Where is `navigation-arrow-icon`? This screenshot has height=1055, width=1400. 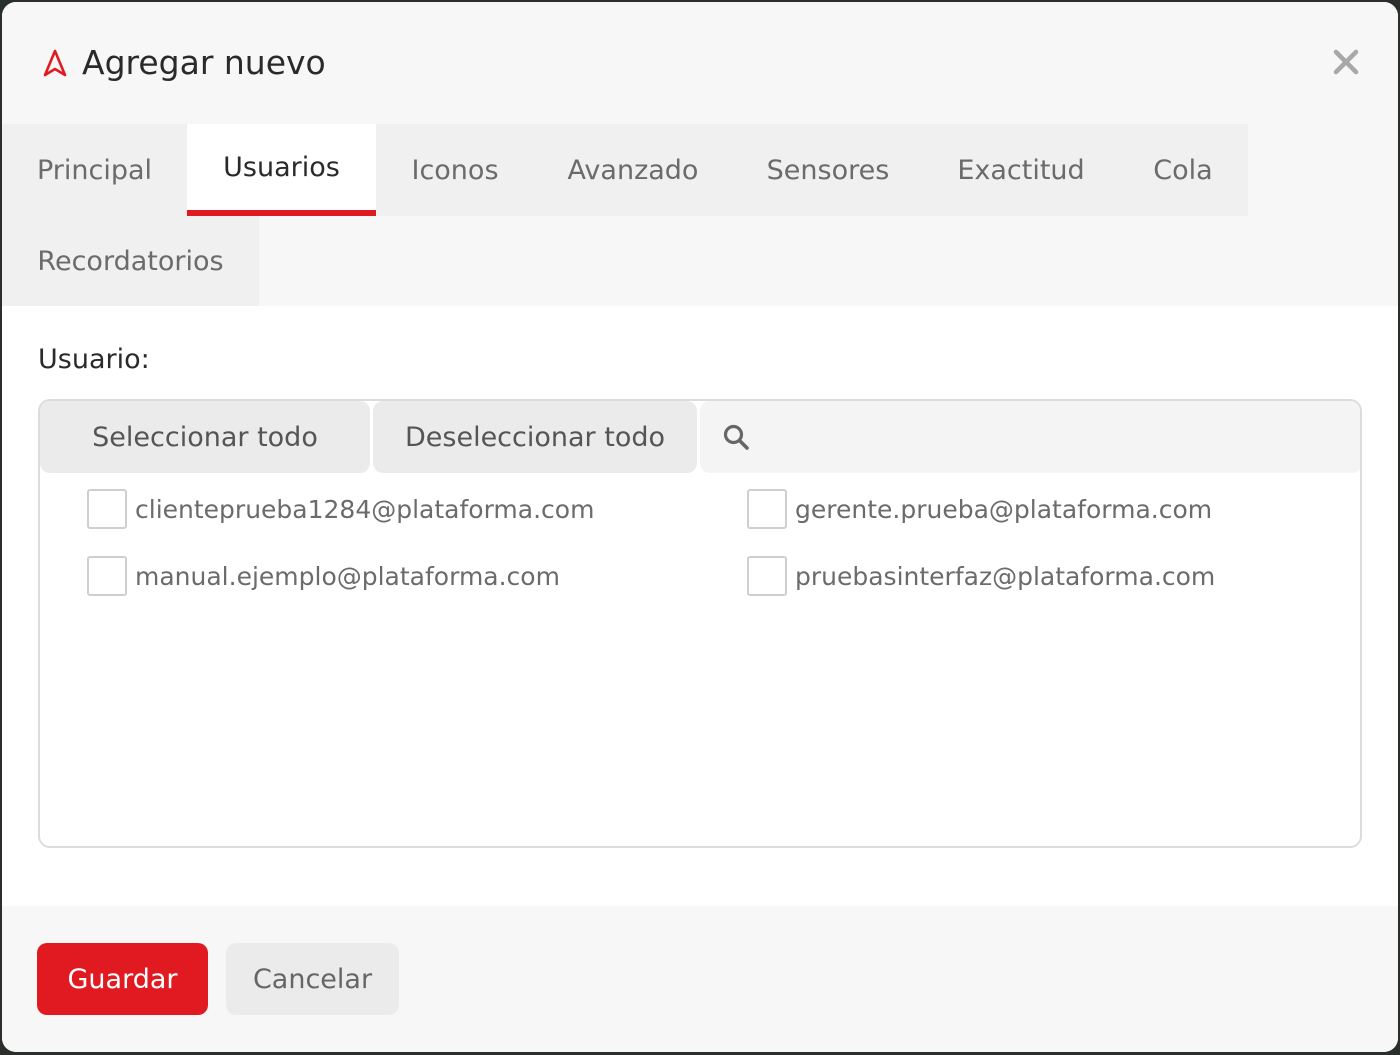
navigation-arrow-icon is located at coordinates (55, 63).